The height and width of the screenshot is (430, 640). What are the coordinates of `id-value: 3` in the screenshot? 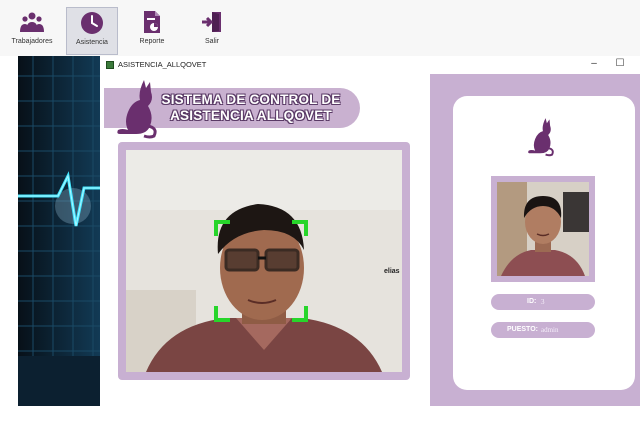 It's located at (543, 302).